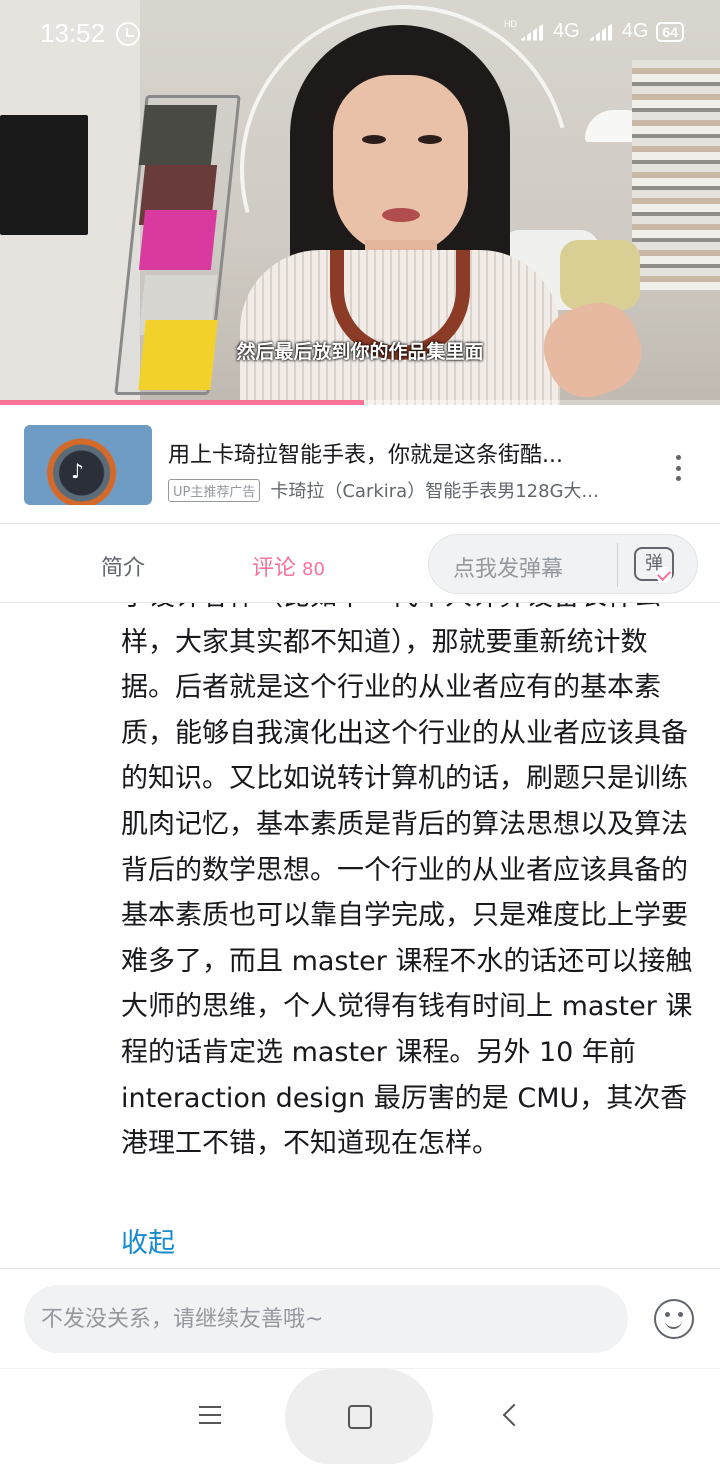  Describe the element at coordinates (123, 566) in the screenshot. I see `tab-intro: 简介` at that location.